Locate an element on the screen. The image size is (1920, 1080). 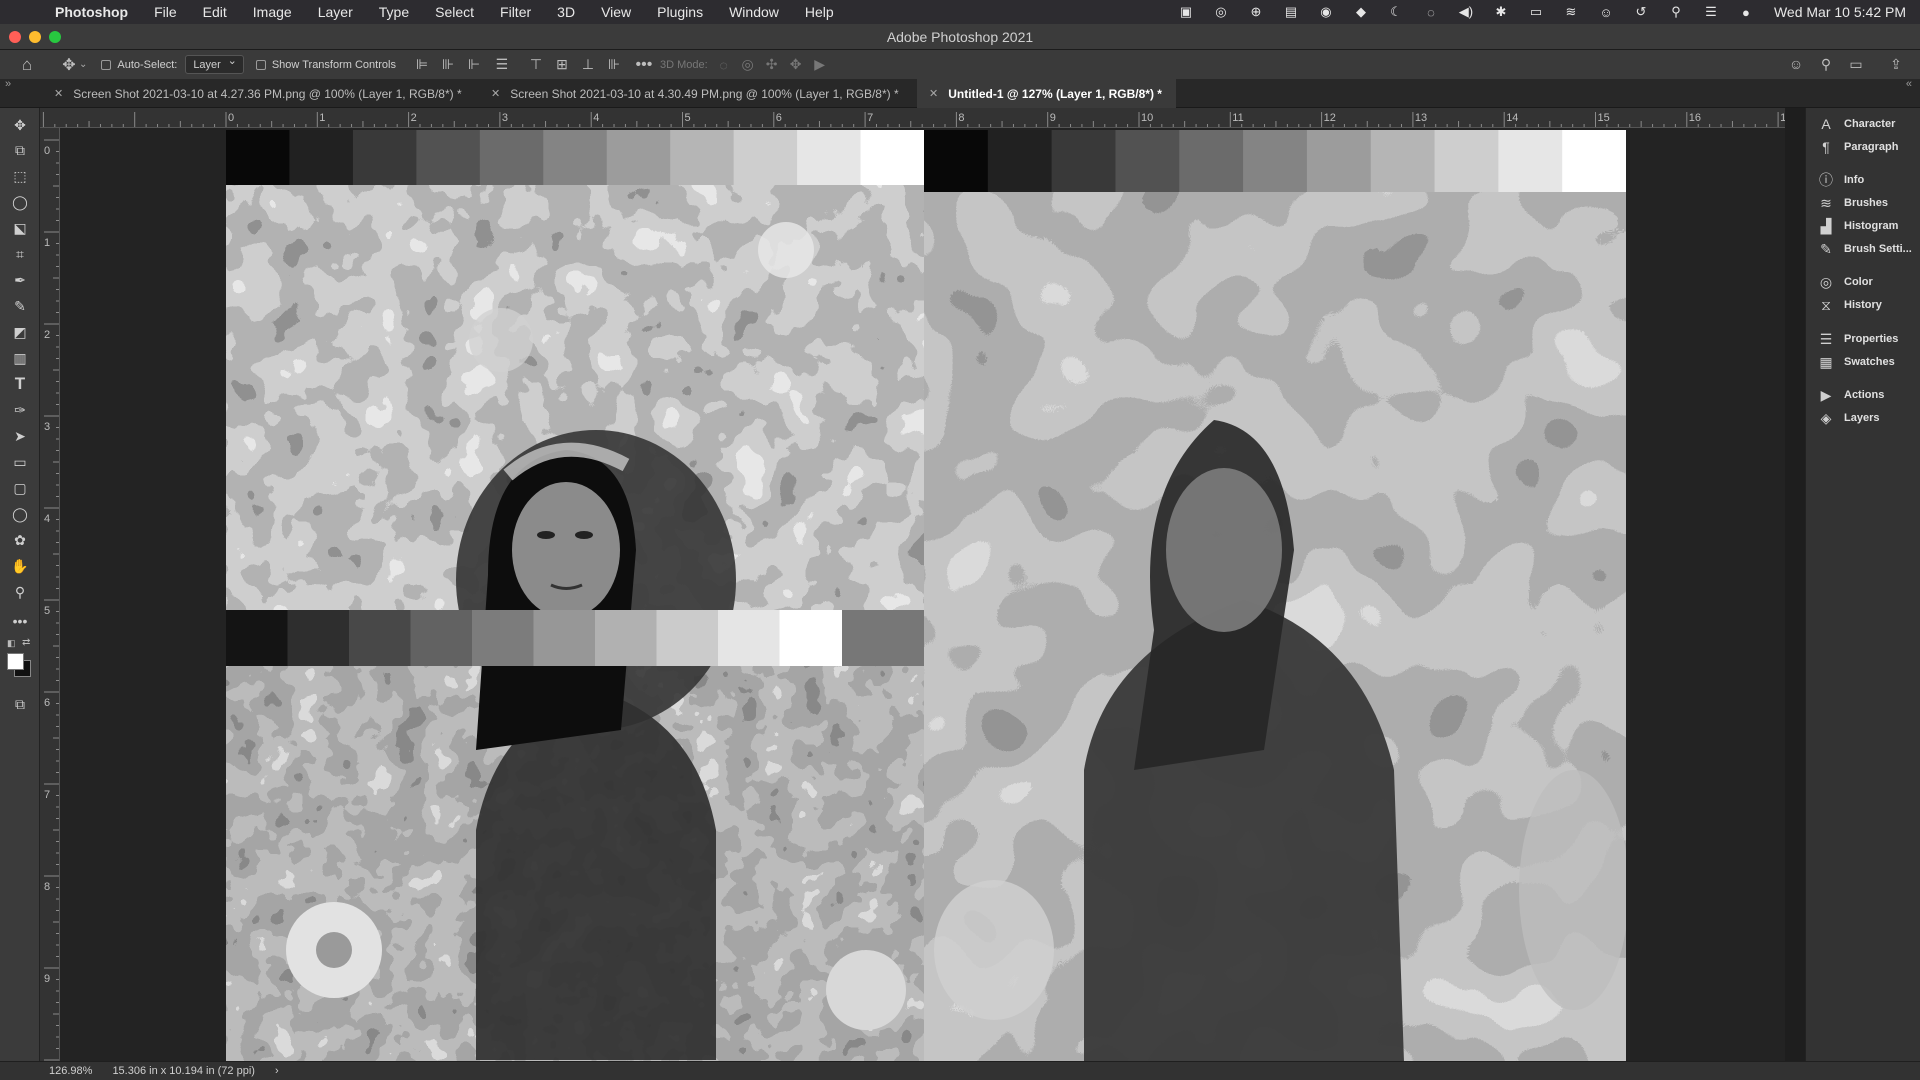
show-transform-controls-checkbox: Show Transform Controls is located at coordinates (325, 65).